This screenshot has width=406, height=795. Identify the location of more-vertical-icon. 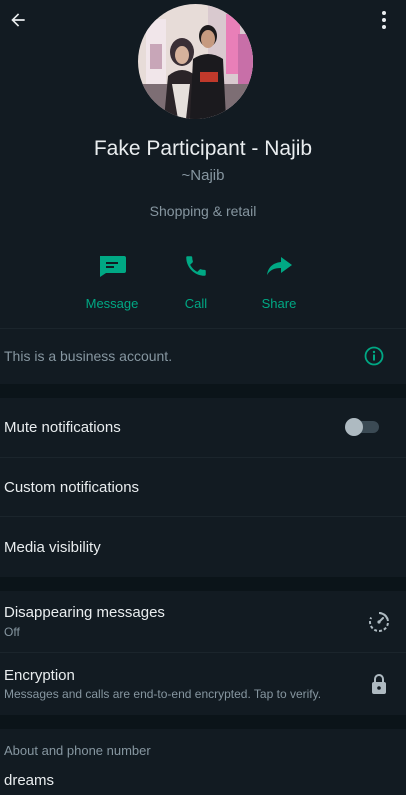
(384, 20).